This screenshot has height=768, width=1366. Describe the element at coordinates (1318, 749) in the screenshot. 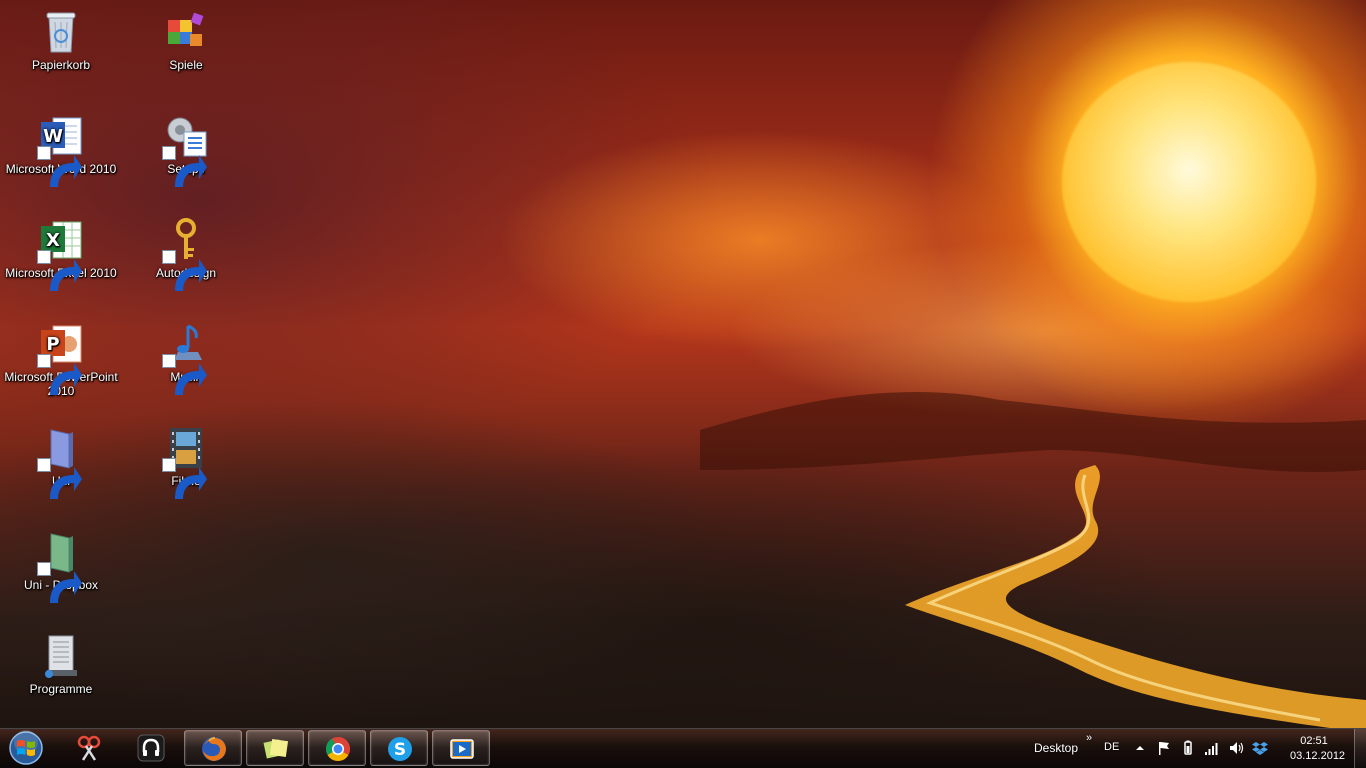

I see `system-clock: 02:51 03.12.2012` at that location.